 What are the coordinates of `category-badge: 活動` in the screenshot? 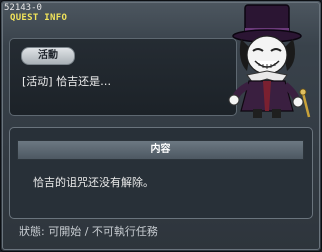 It's located at (48, 56).